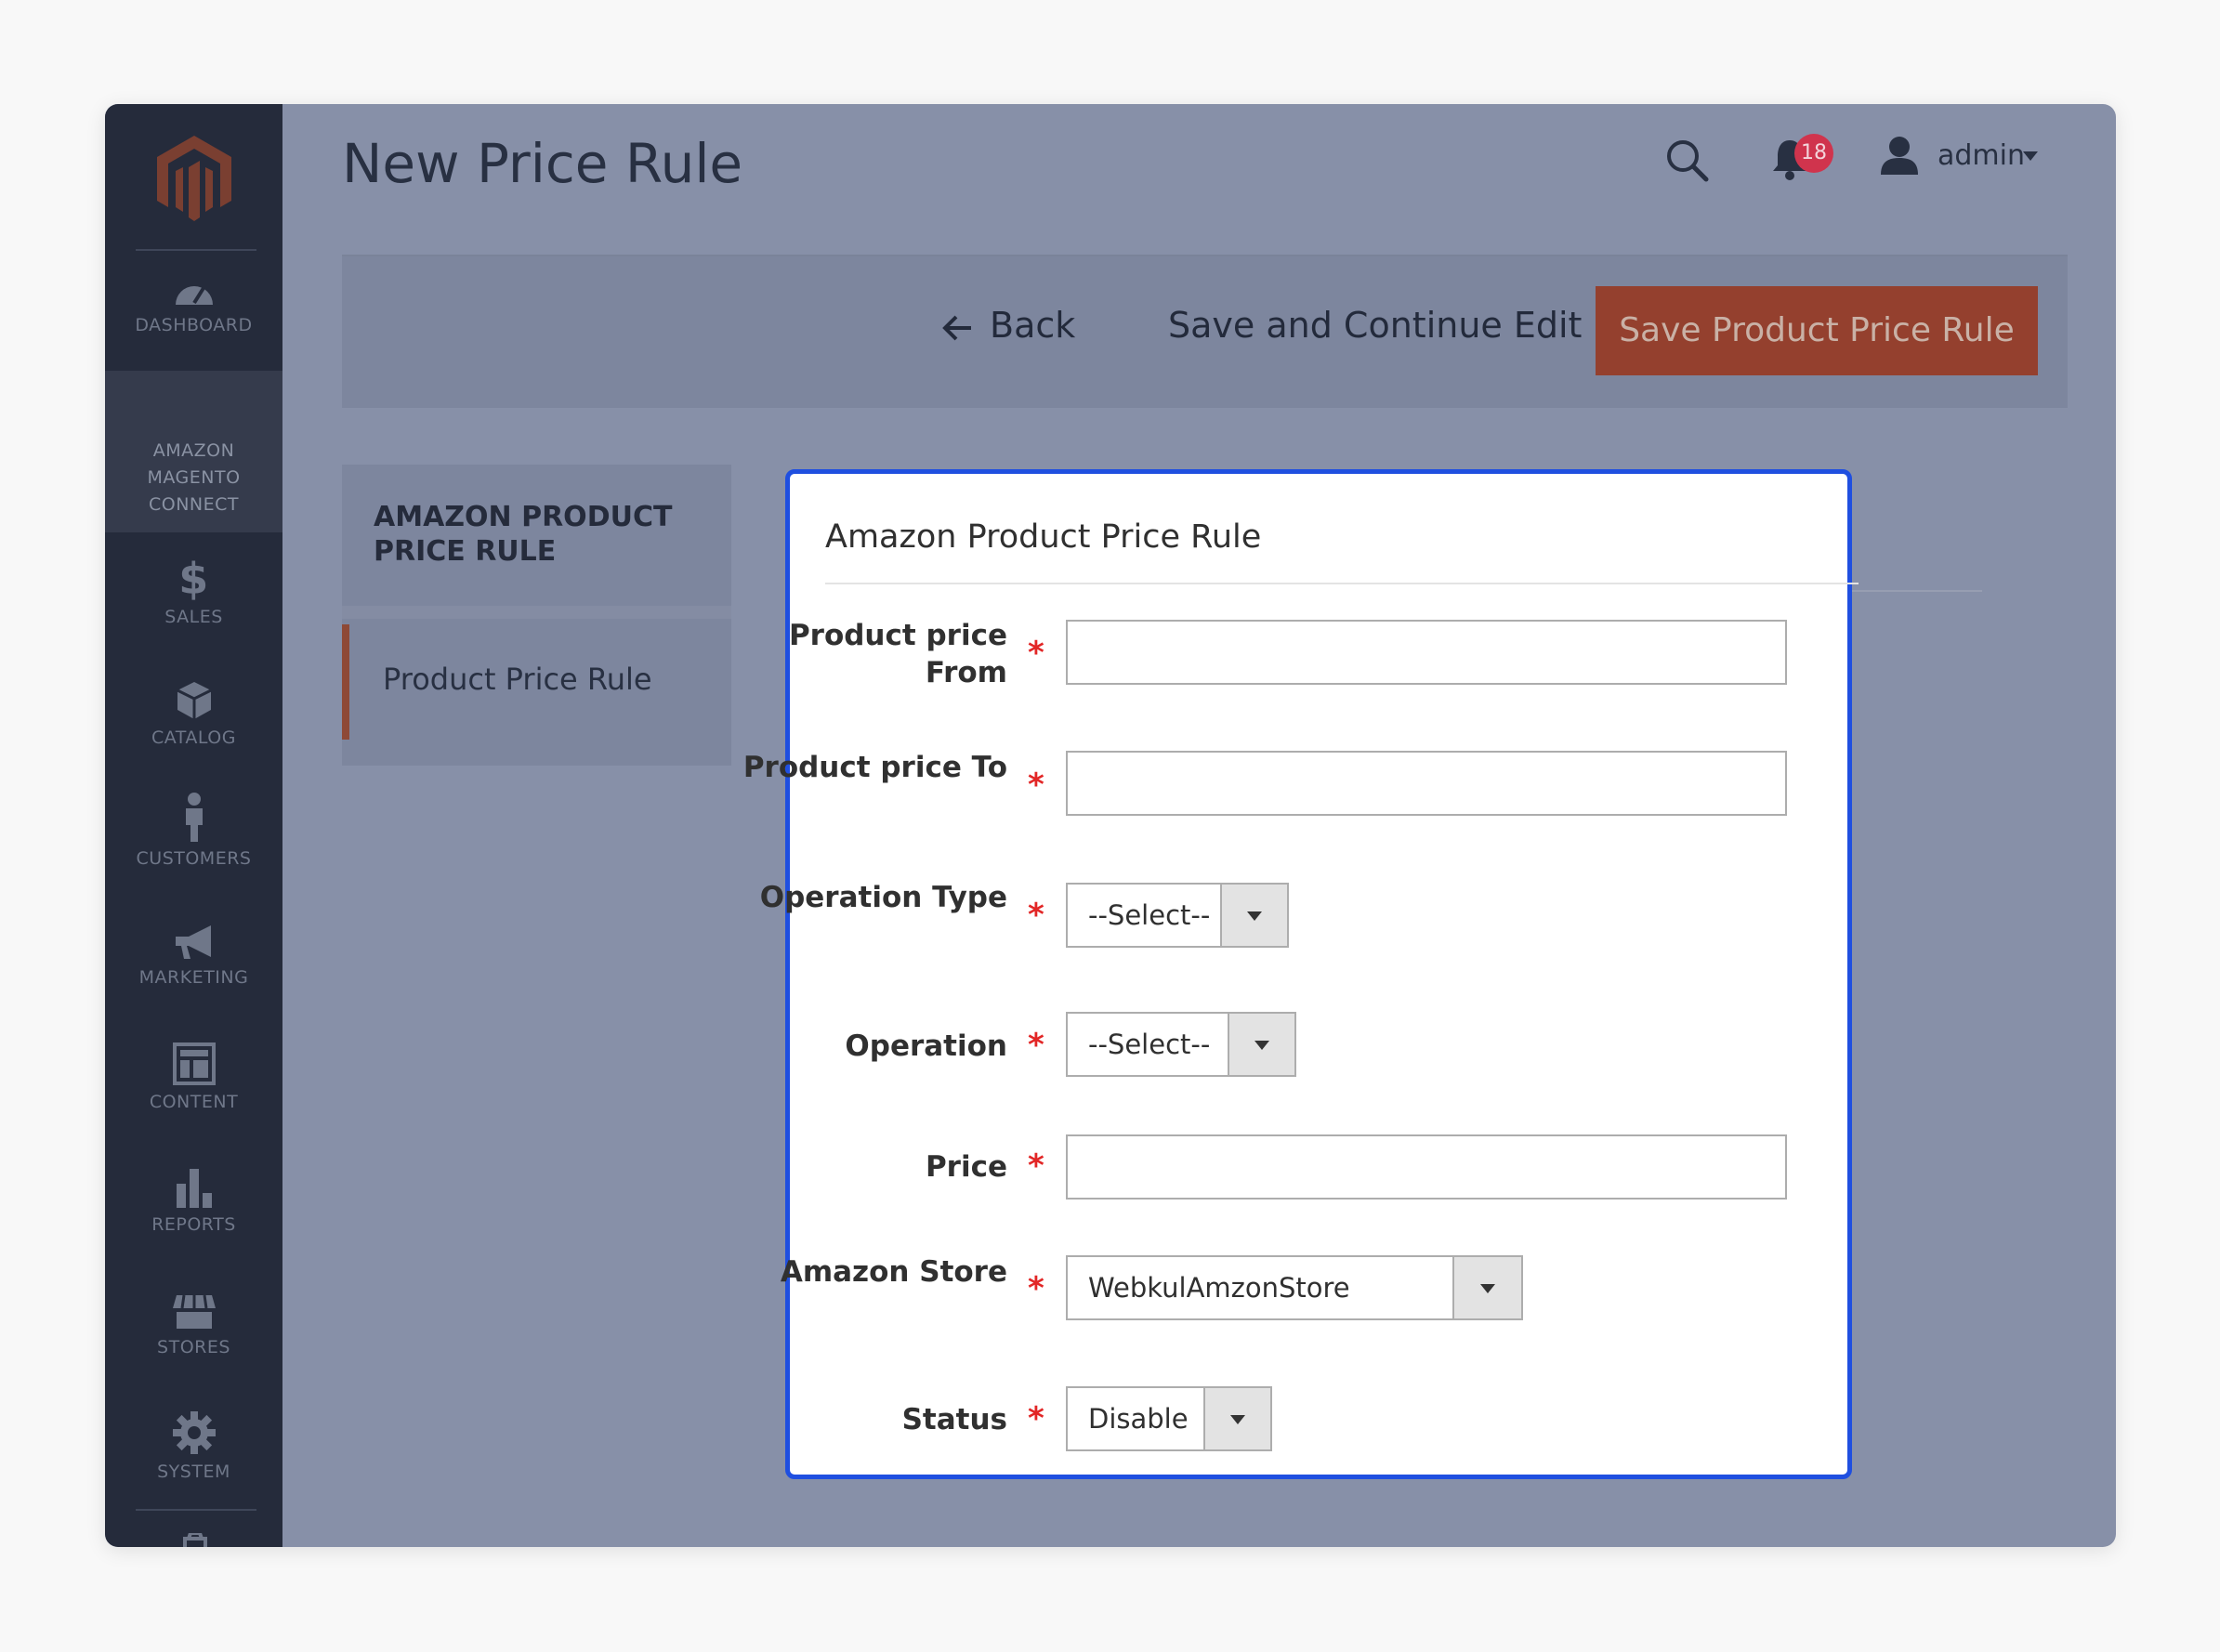 Image resolution: width=2220 pixels, height=1652 pixels. Describe the element at coordinates (194, 1063) in the screenshot. I see `layout-icon` at that location.